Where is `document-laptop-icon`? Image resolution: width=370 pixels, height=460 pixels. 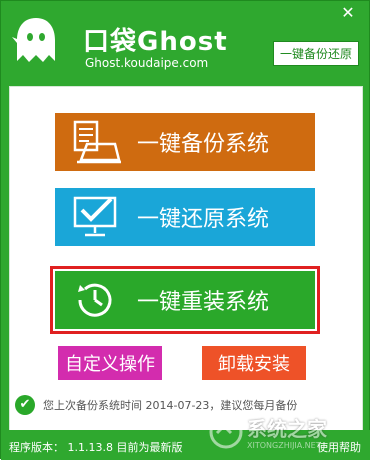
document-laptop-icon is located at coordinates (95, 142).